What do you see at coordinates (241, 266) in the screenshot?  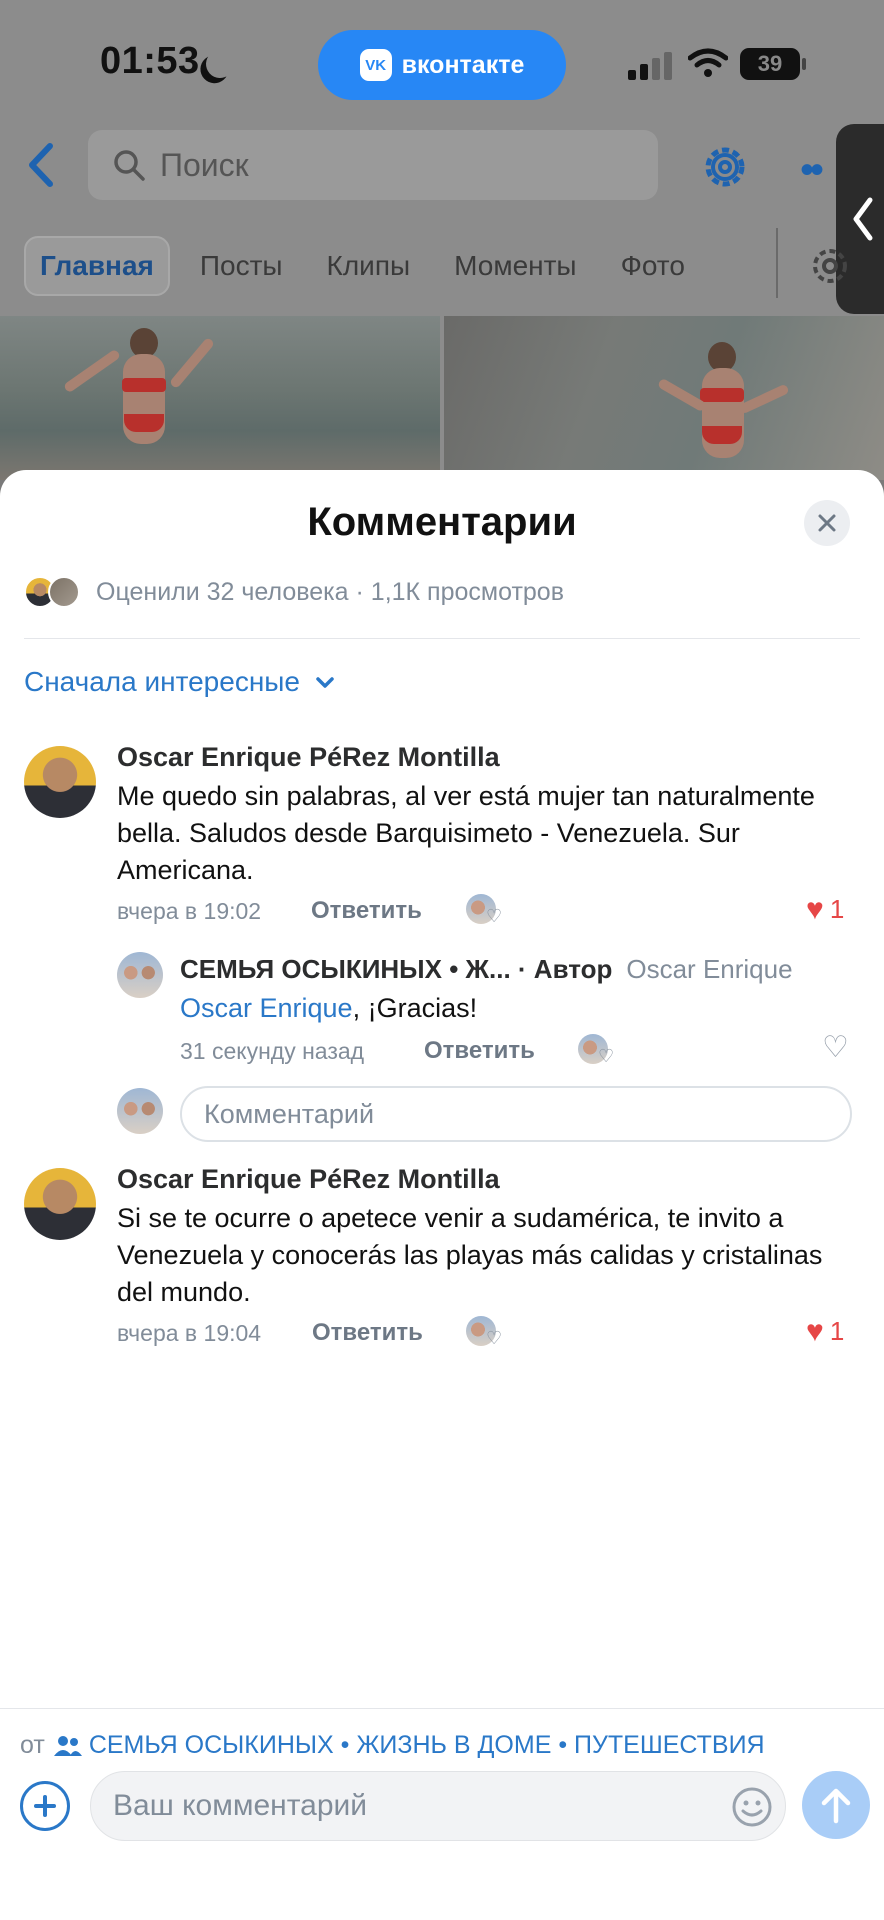 I see `tab-posts: Посты` at bounding box center [241, 266].